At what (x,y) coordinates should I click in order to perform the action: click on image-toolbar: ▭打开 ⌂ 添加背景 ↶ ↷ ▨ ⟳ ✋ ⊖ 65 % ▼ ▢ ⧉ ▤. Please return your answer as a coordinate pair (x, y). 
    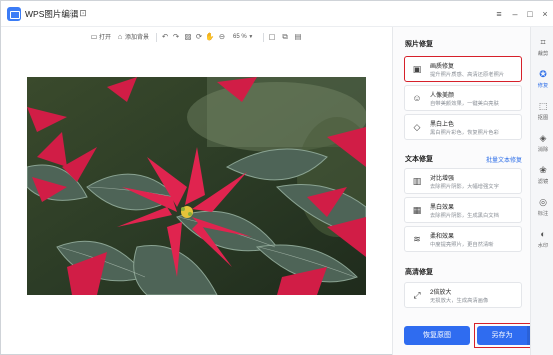
    Looking at the image, I should click on (196, 37).